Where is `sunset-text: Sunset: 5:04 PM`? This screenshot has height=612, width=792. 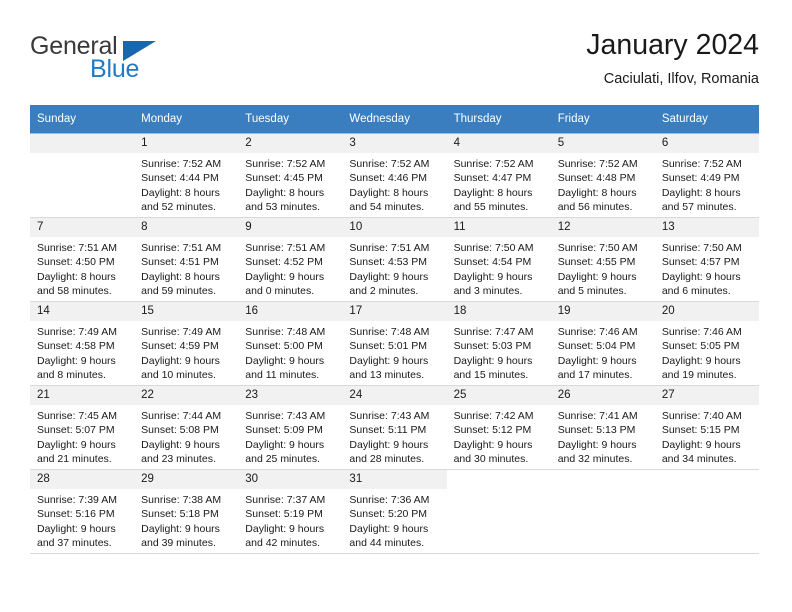 sunset-text: Sunset: 5:04 PM is located at coordinates (596, 346).